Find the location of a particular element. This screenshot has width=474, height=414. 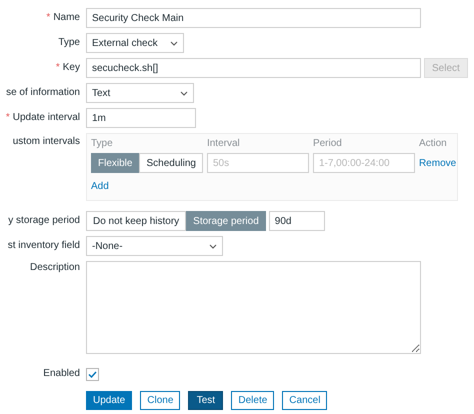

form-button: Clone is located at coordinates (160, 400).